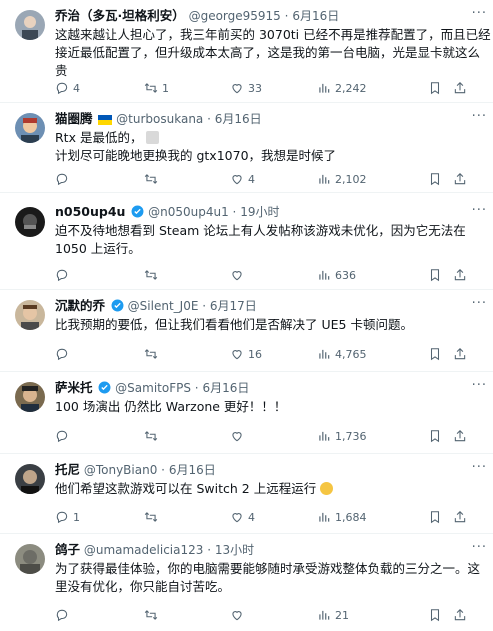 The height and width of the screenshot is (631, 493). What do you see at coordinates (99, 137) in the screenshot?
I see `tweet-text-line: Rtx 是最低的，` at bounding box center [99, 137].